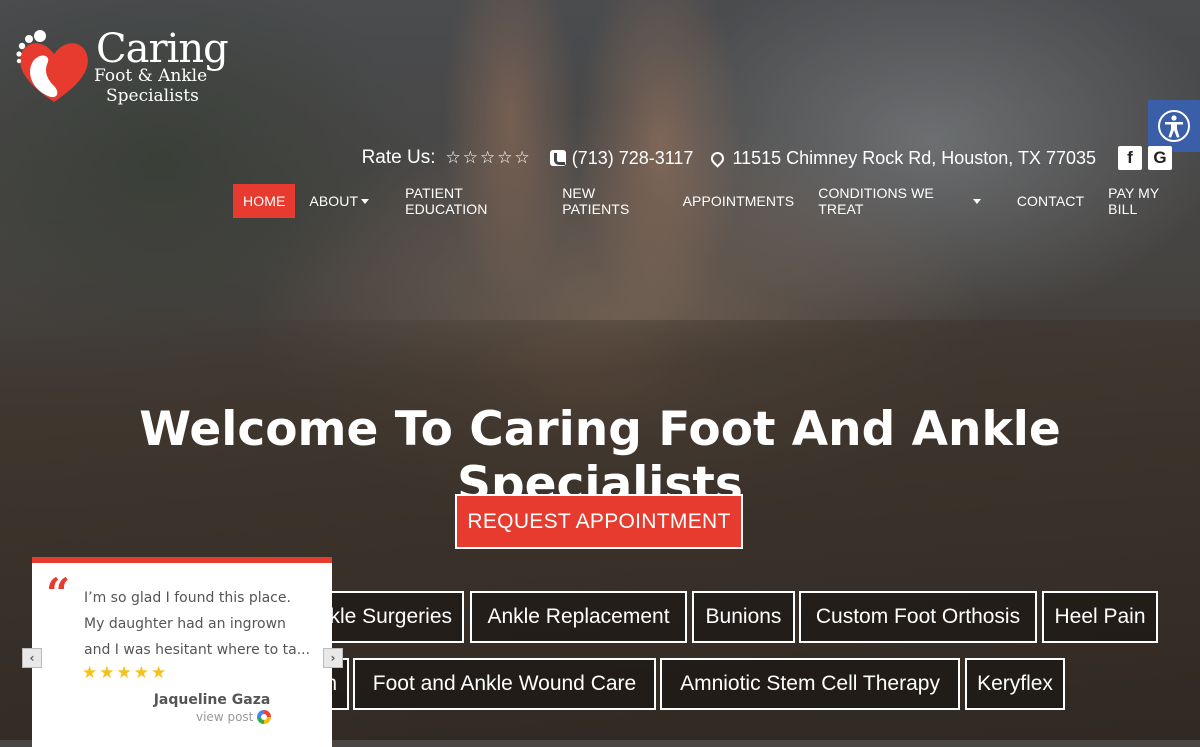  What do you see at coordinates (52, 66) in the screenshot?
I see `heart-foot-logo-icon` at bounding box center [52, 66].